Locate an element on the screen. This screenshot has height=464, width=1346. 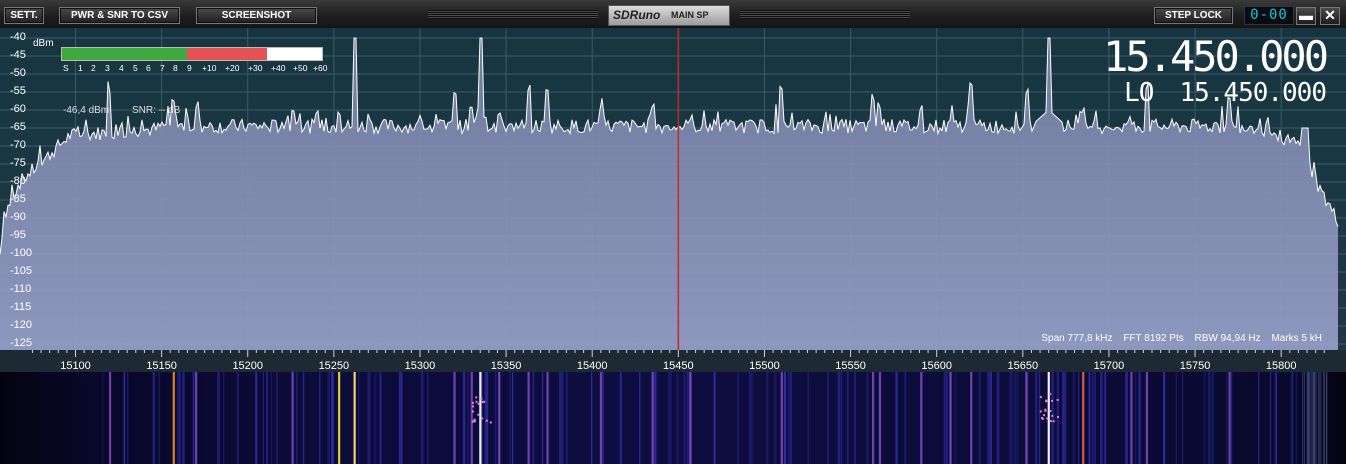
s-scale-label: 1 is located at coordinates (80, 68).